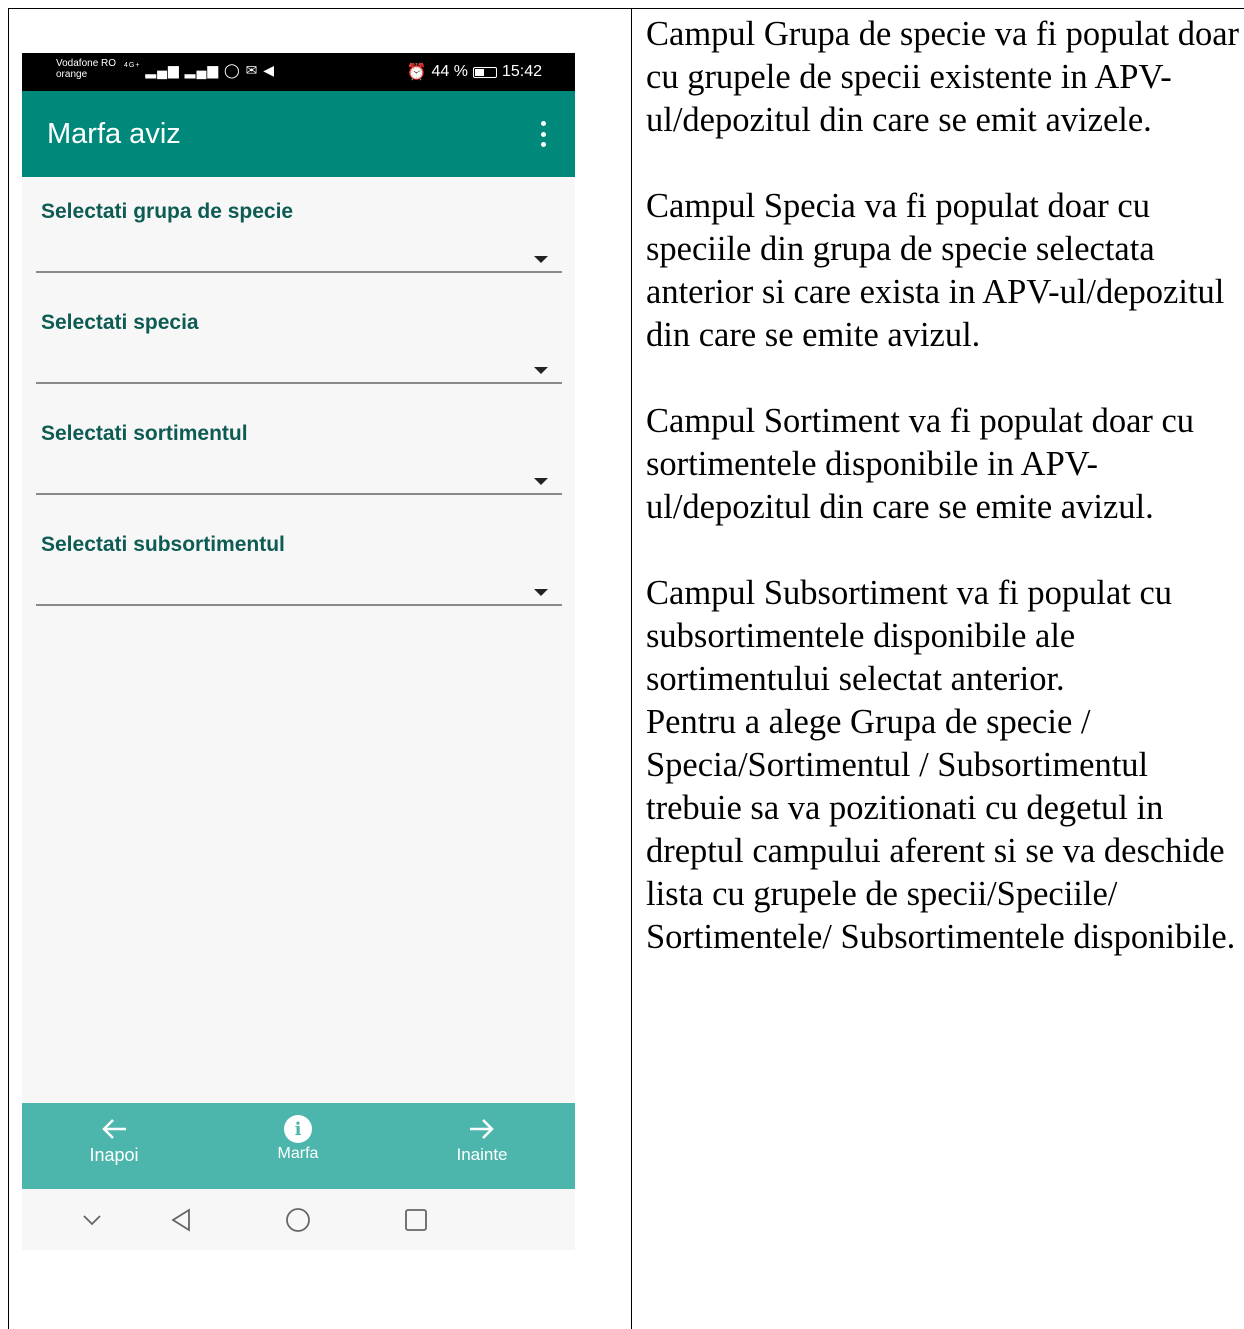 This screenshot has width=1244, height=1329. Describe the element at coordinates (86, 63) in the screenshot. I see `carrier-name: Vodafone RO` at that location.